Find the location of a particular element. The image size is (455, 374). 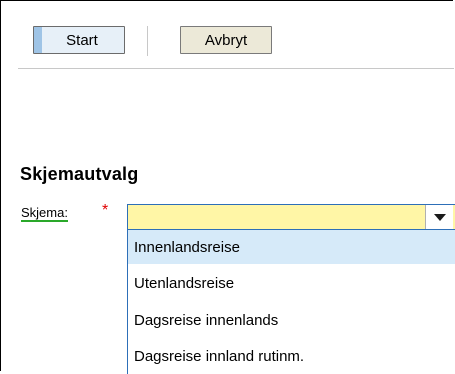

skjema-label: Skjema: is located at coordinates (44, 213).